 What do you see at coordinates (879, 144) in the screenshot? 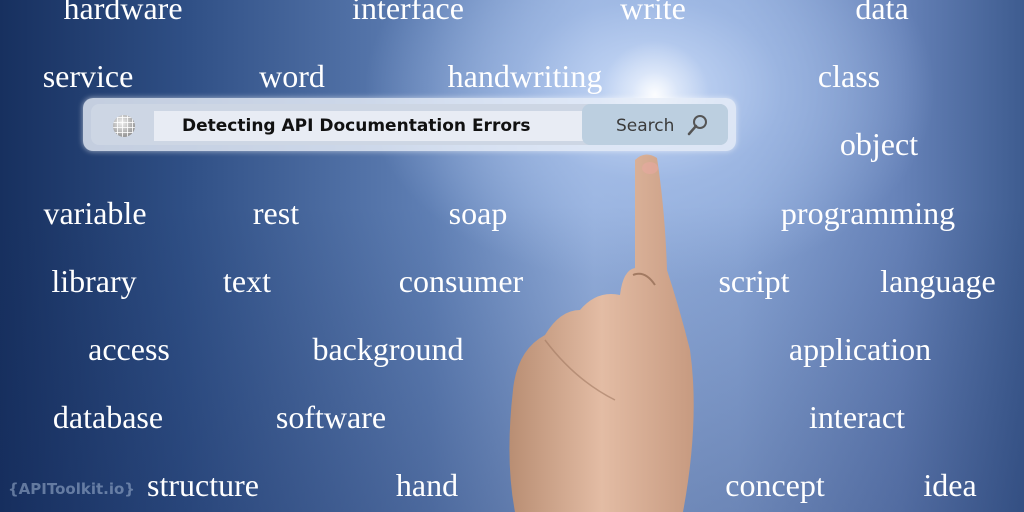
I see `keyword-object: object` at bounding box center [879, 144].